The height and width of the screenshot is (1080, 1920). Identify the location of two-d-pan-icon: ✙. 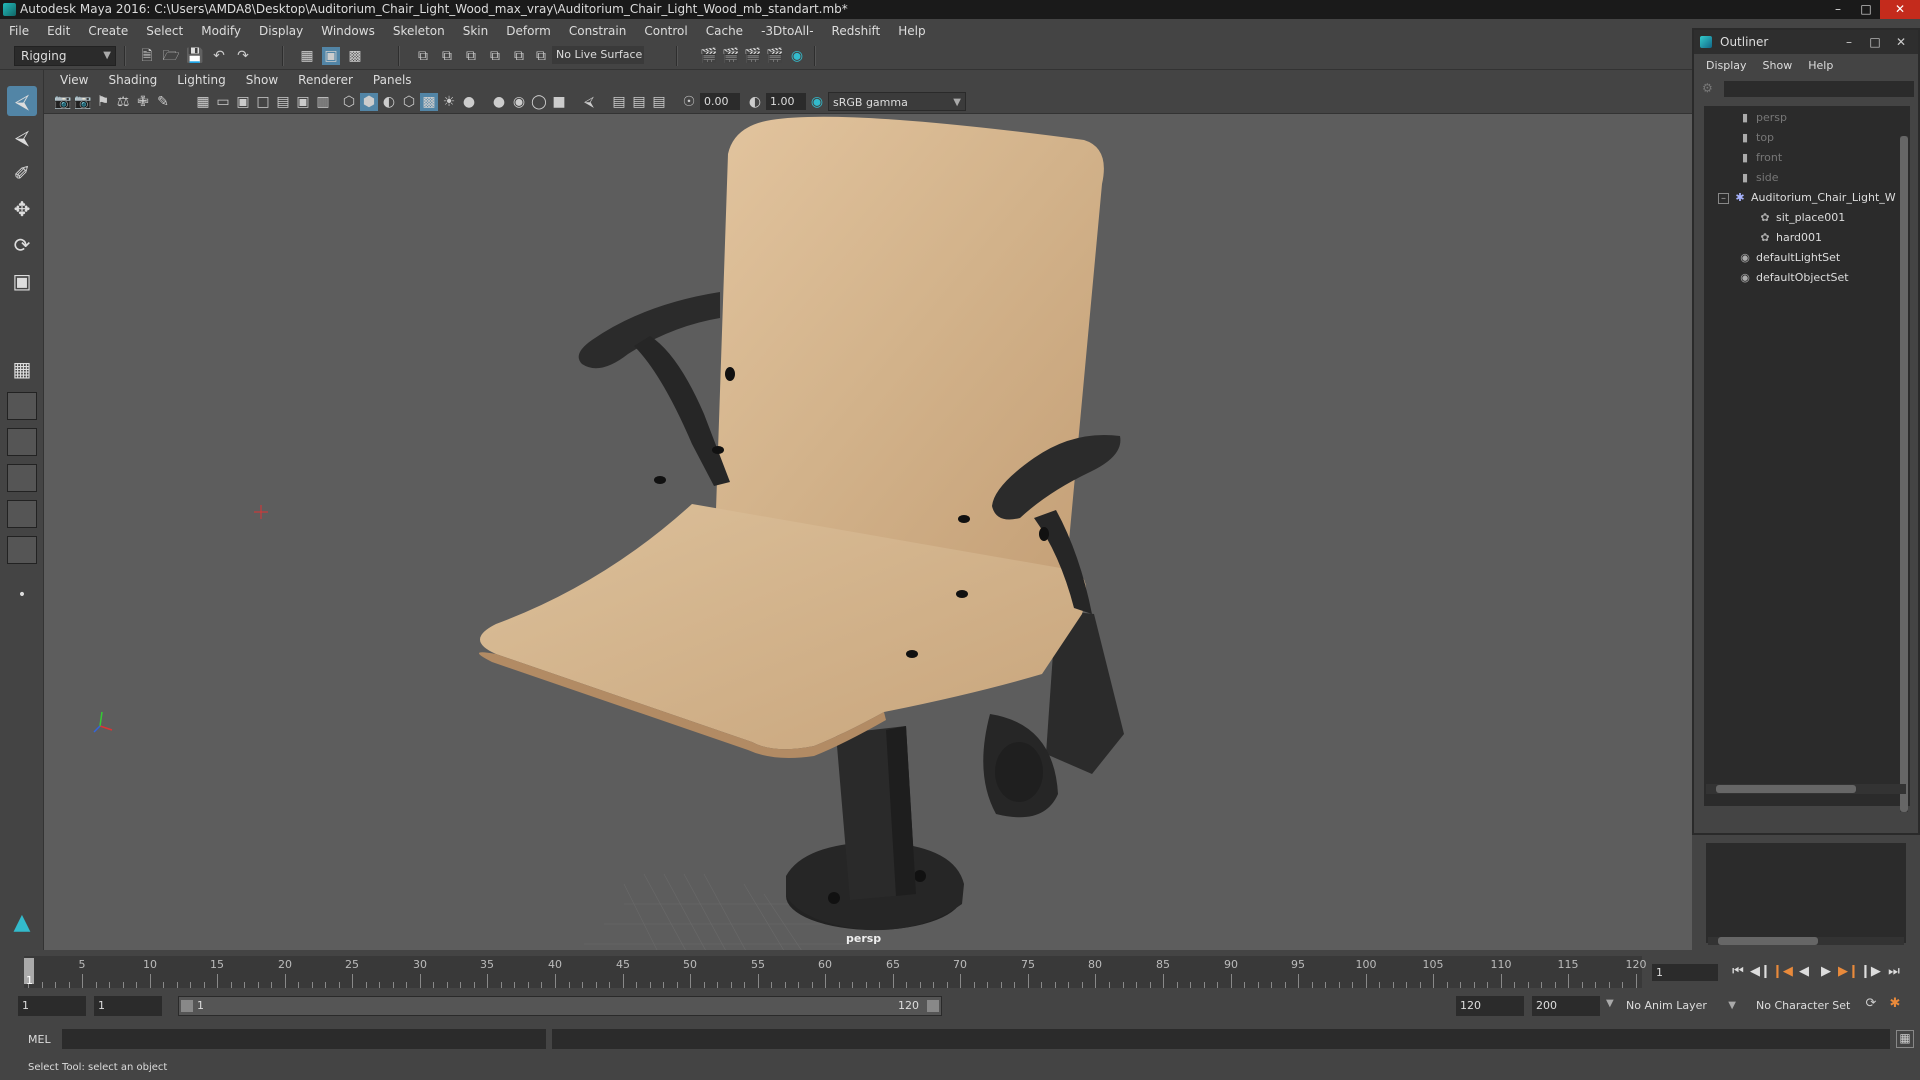
(143, 102).